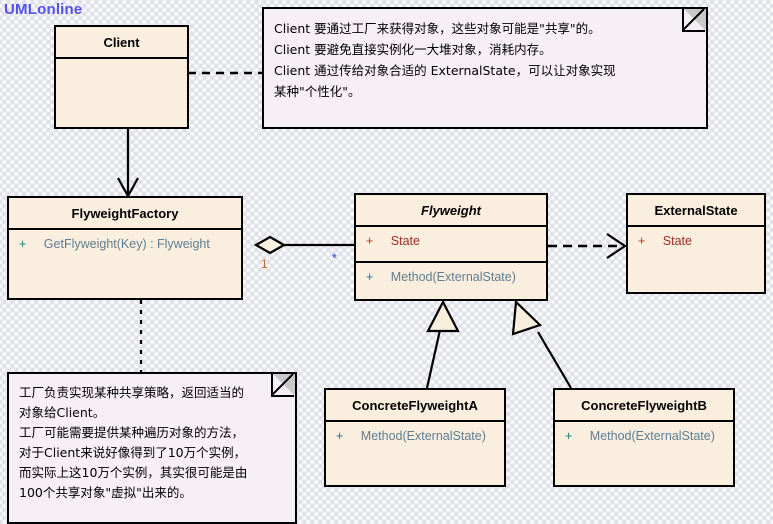  What do you see at coordinates (554, 360) in the screenshot?
I see `generalization-b-line` at bounding box center [554, 360].